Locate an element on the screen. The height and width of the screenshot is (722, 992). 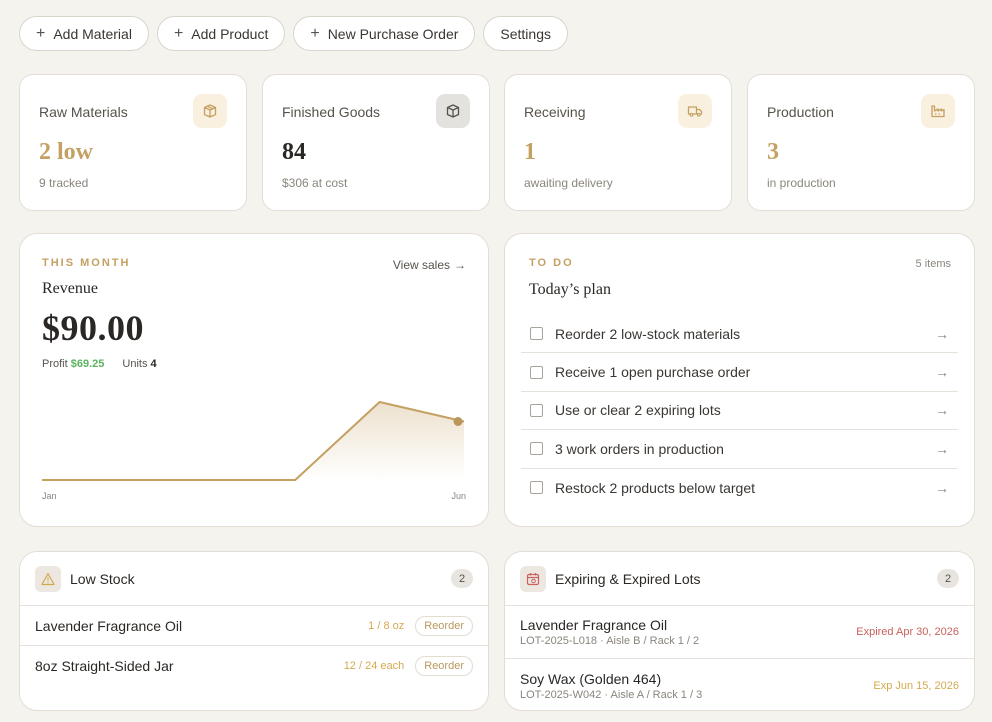
truck-icon is located at coordinates (695, 111).